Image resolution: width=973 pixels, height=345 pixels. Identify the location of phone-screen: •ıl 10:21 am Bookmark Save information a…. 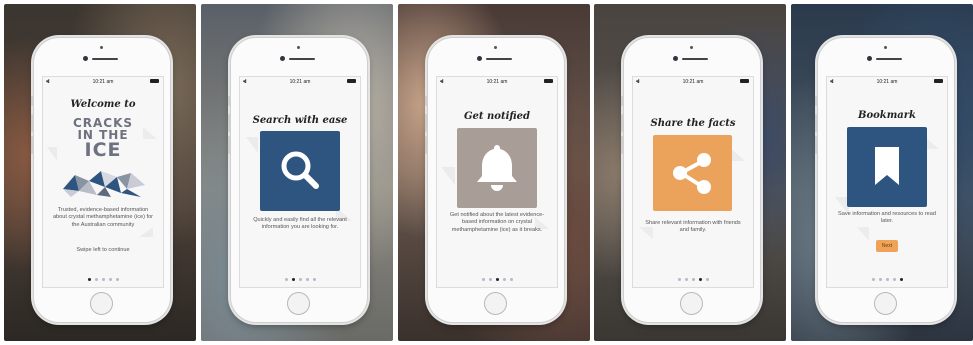
(887, 182).